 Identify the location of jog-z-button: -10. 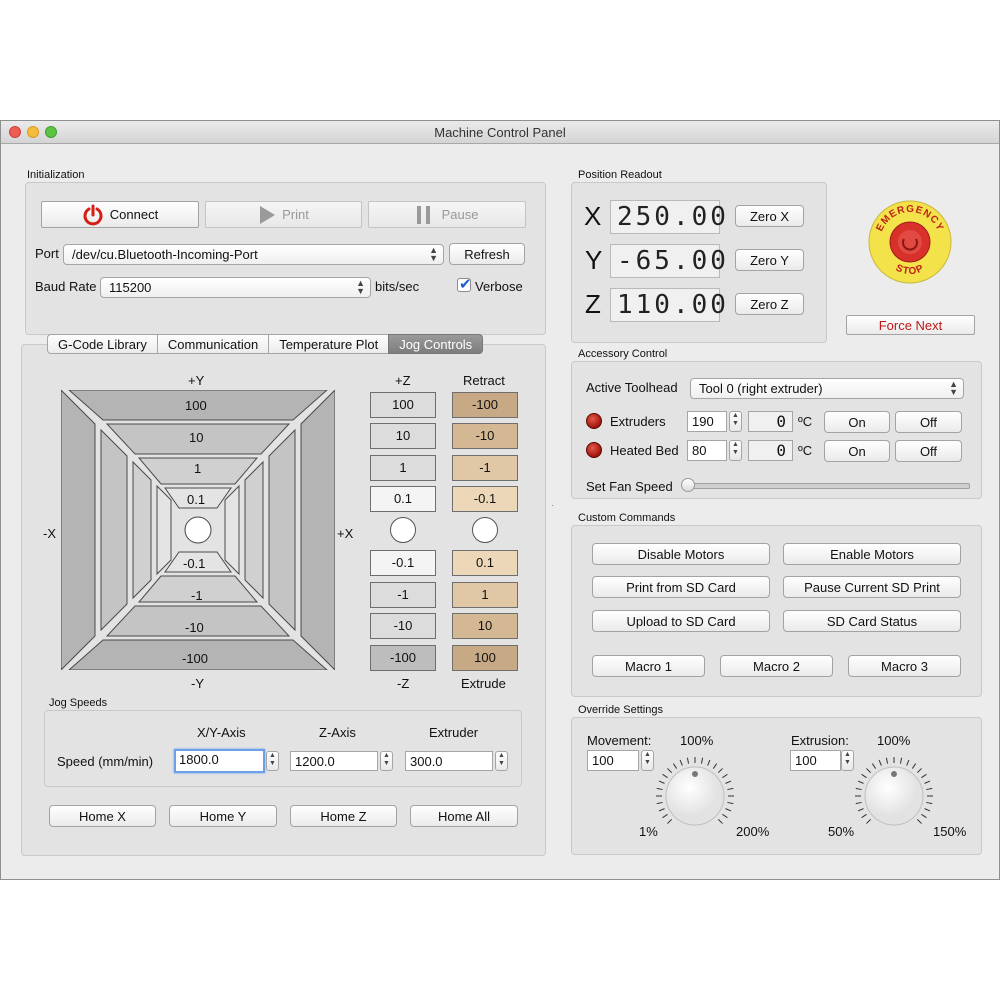
(403, 626).